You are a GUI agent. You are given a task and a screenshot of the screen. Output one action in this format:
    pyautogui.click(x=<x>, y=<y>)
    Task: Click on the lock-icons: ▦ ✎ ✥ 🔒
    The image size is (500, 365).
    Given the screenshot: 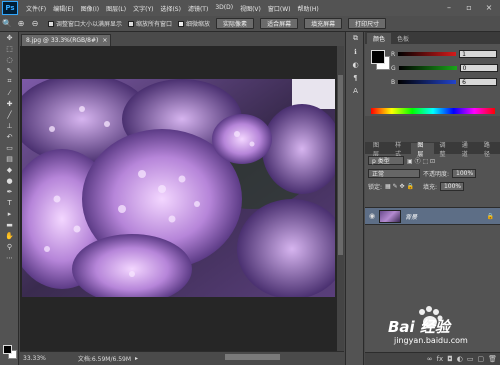 What is the action you would take?
    pyautogui.click(x=399, y=186)
    